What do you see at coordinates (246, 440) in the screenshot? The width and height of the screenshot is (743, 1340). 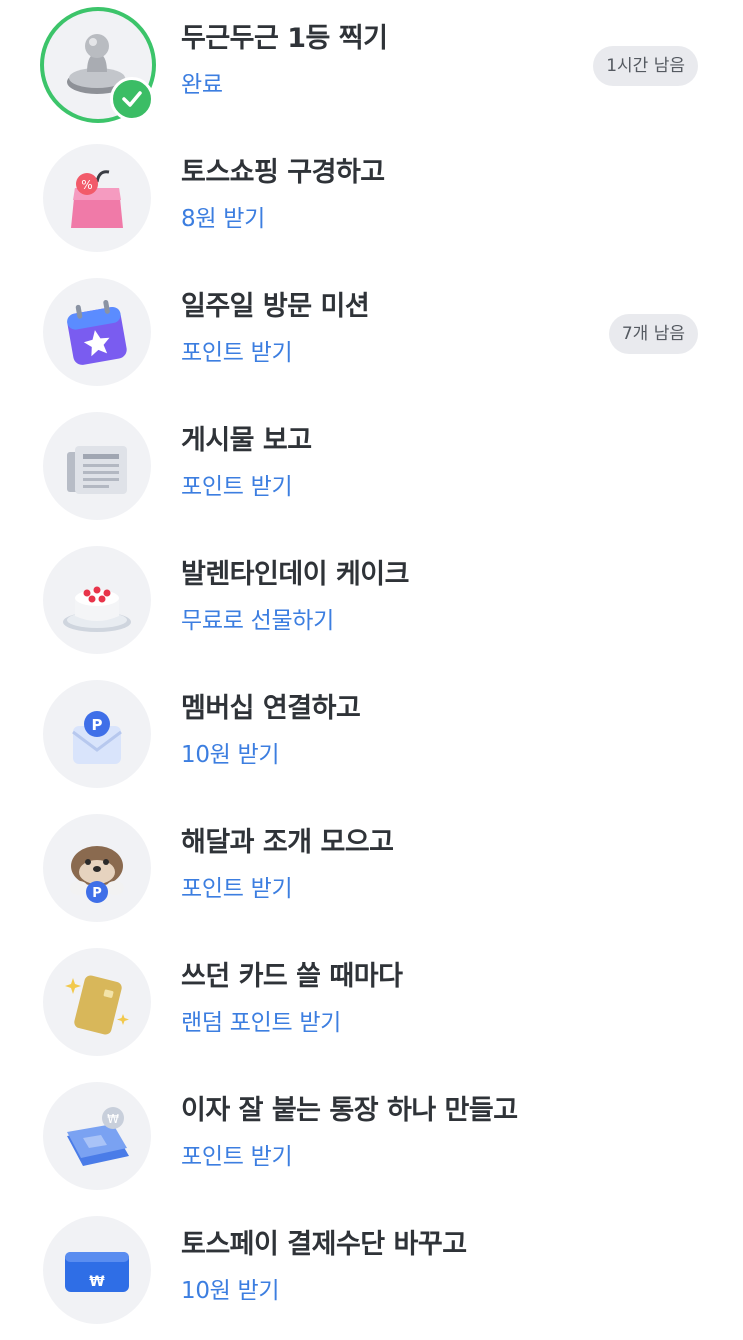 I see `mission-title: 게시물 보고` at bounding box center [246, 440].